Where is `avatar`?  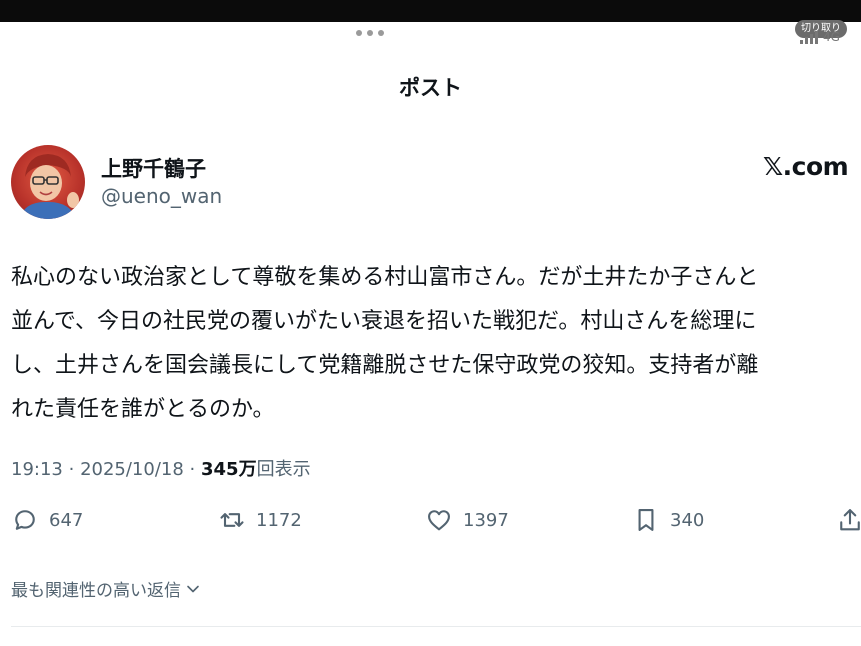
avatar is located at coordinates (48, 182).